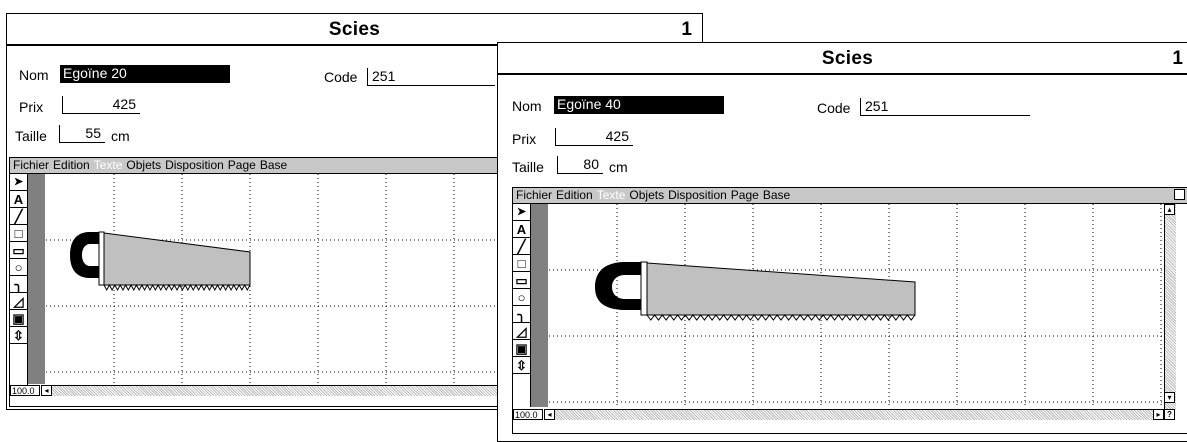 The width and height of the screenshot is (1187, 442). What do you see at coordinates (854, 414) in the screenshot?
I see `horizontal-scrollbar` at bounding box center [854, 414].